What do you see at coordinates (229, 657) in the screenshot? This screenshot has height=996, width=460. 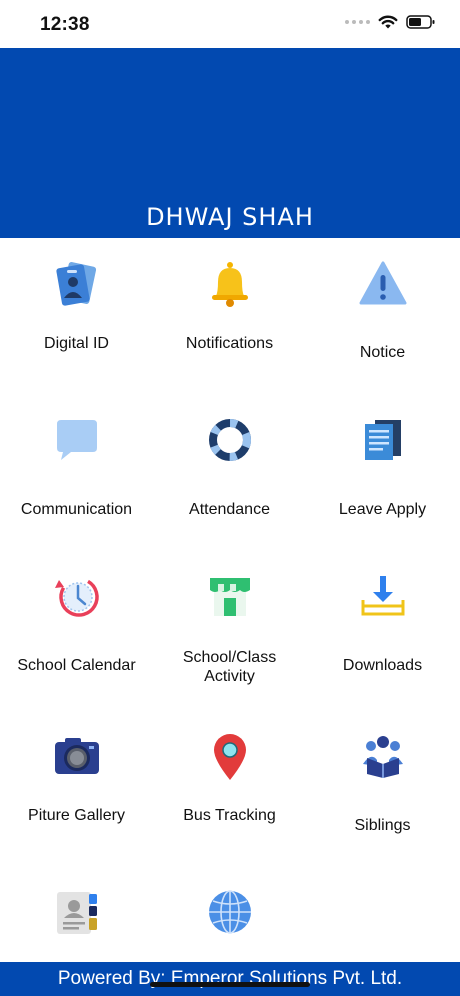 I see `menu-label-line: School/Class` at bounding box center [229, 657].